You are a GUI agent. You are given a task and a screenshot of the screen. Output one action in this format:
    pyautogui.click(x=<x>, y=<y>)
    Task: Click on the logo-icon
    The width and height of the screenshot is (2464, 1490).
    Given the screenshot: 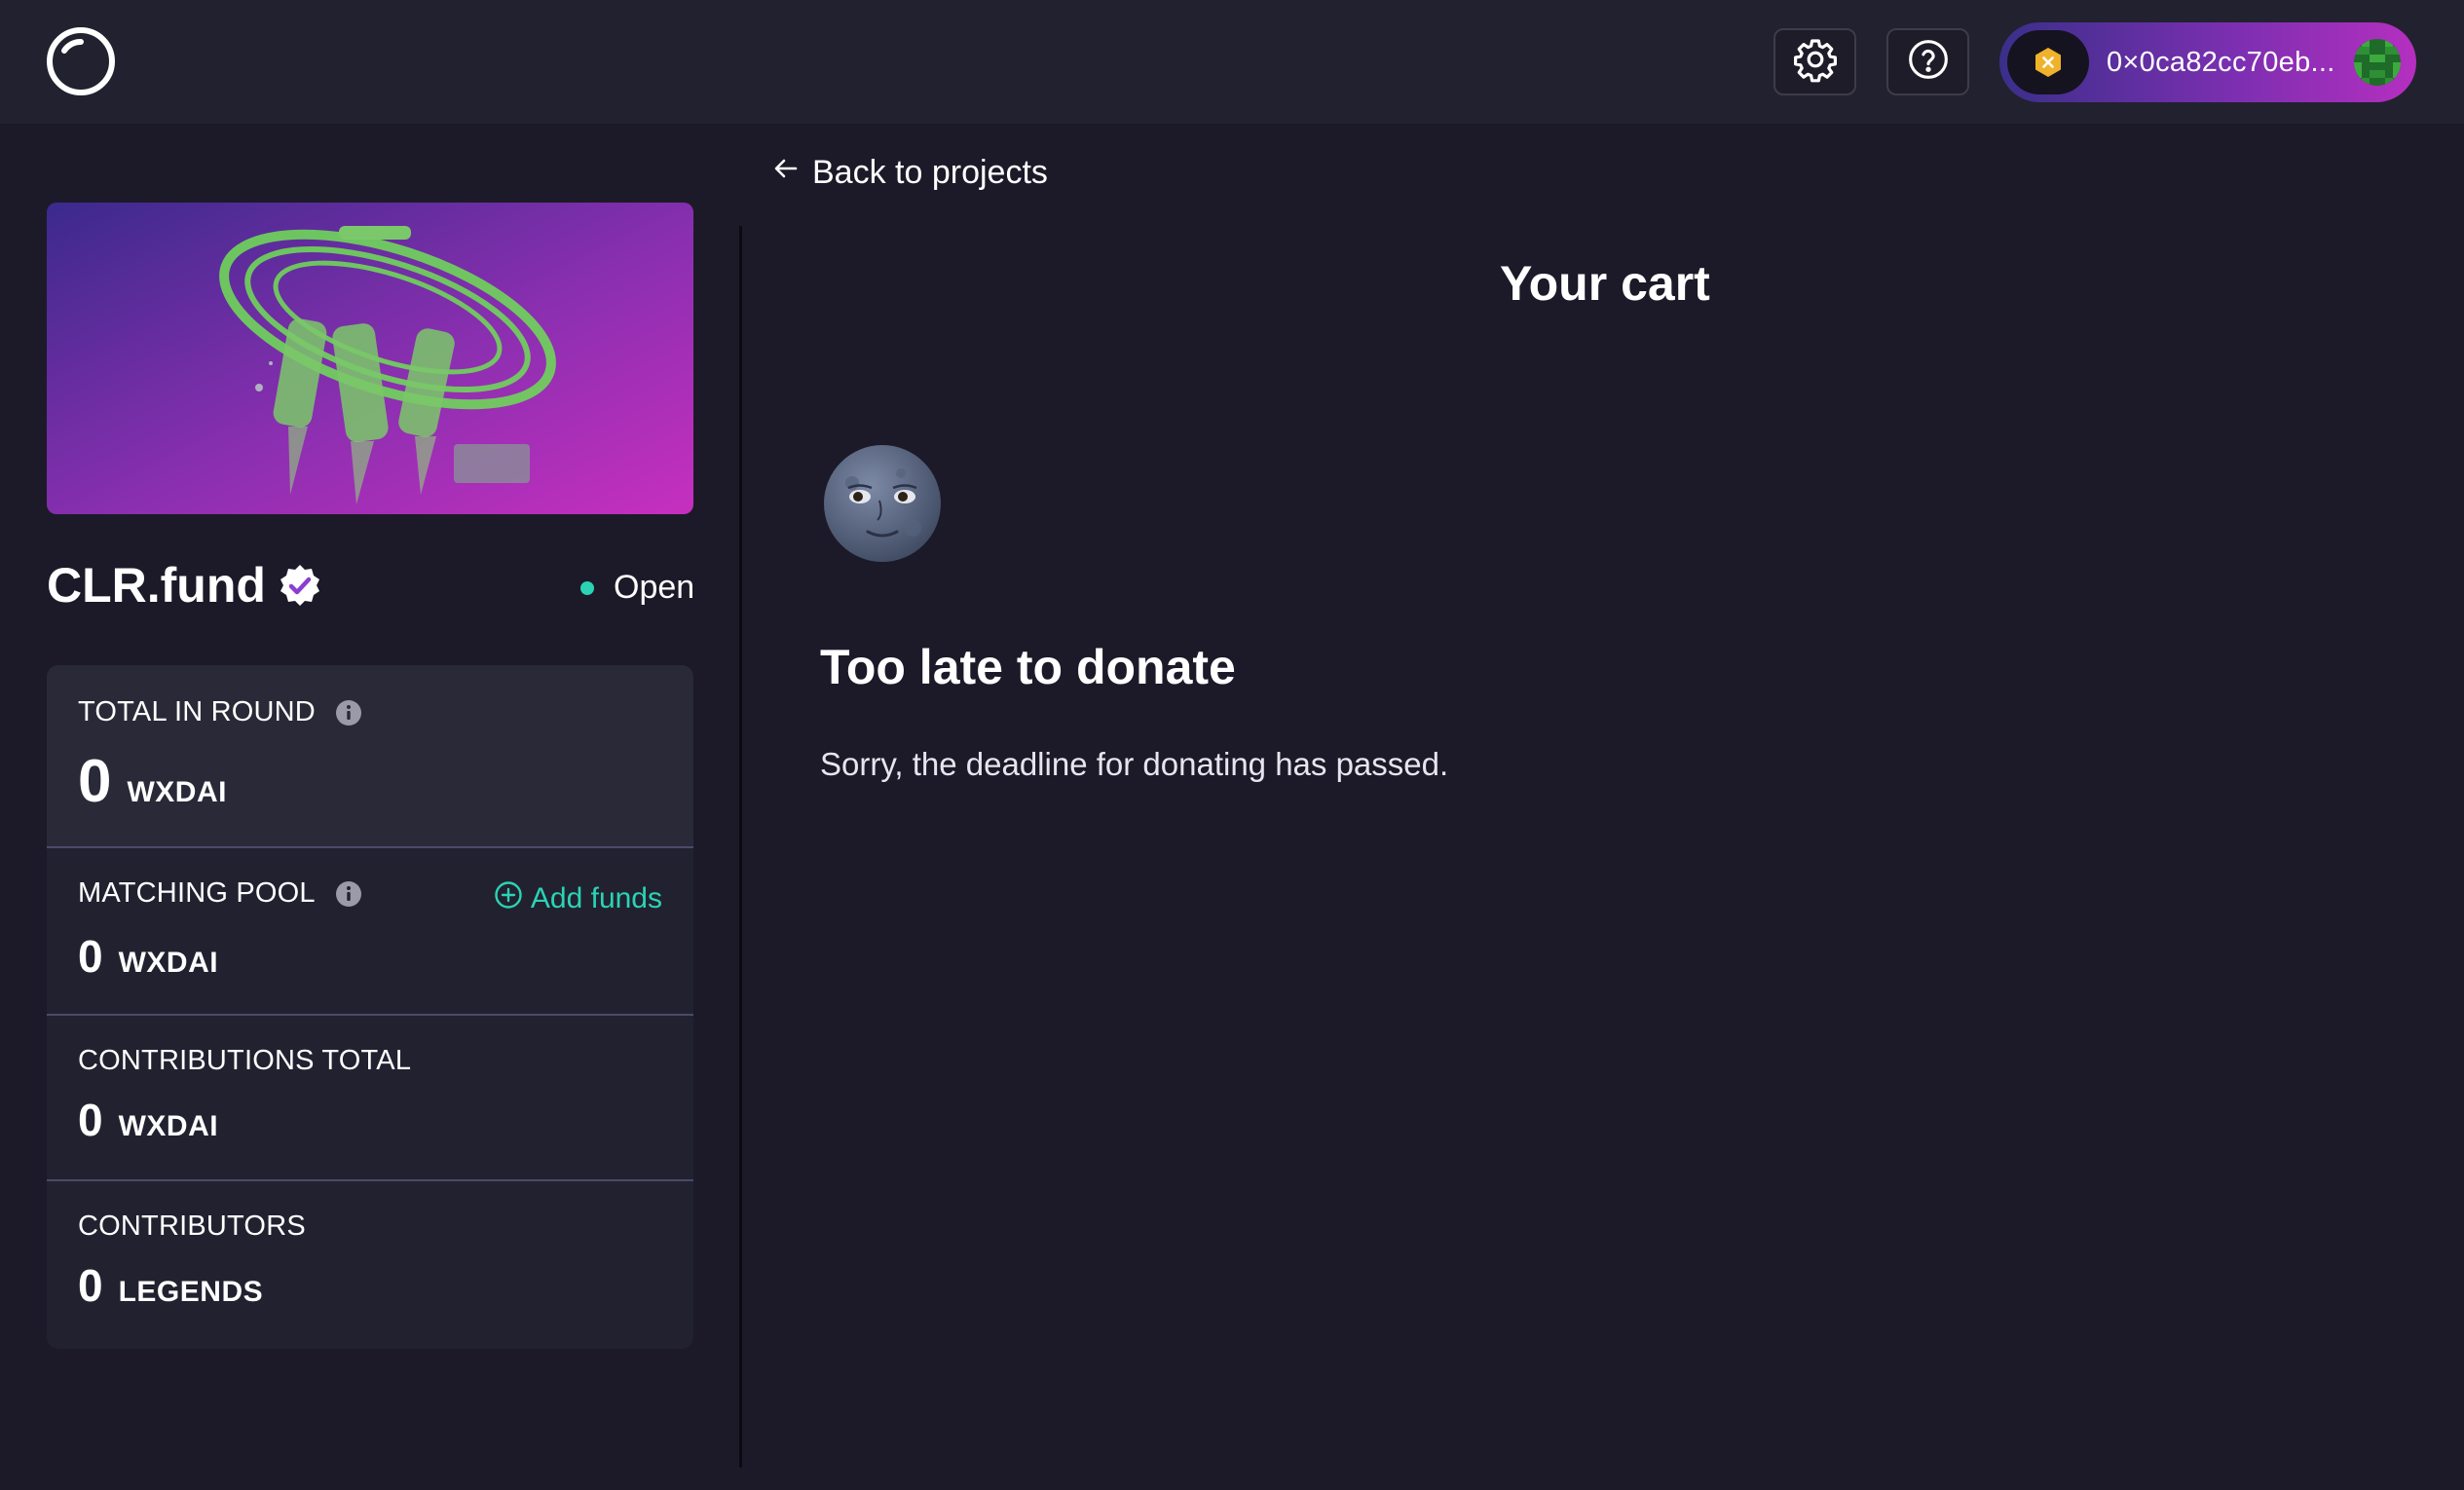 What is the action you would take?
    pyautogui.click(x=81, y=61)
    